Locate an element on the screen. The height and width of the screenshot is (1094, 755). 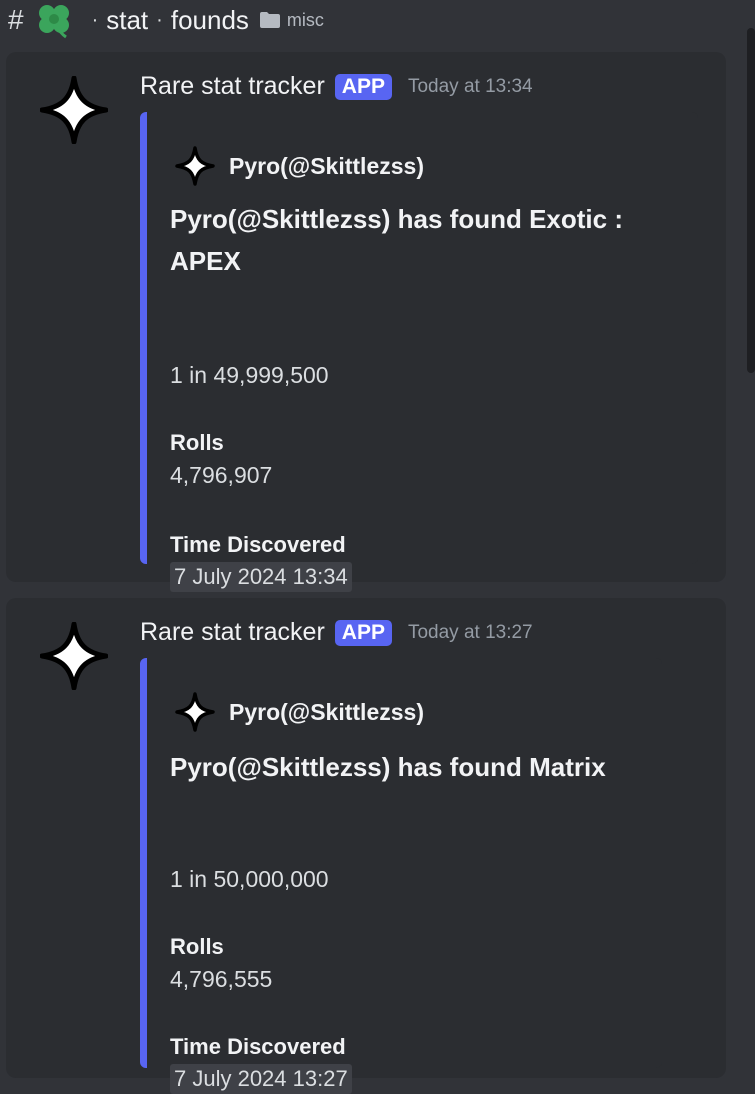
field-value-rolls: 4,796,907 is located at coordinates (221, 475).